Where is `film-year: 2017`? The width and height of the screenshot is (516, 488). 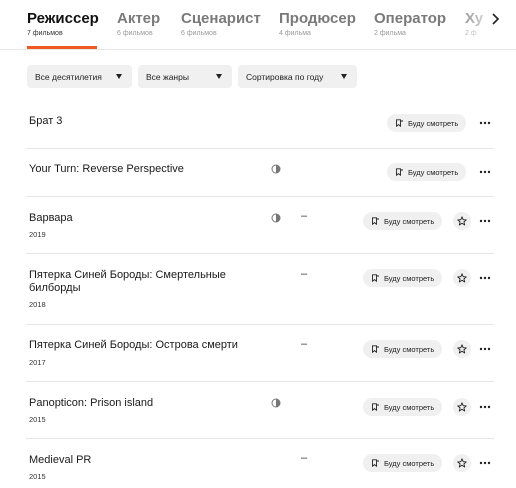 film-year: 2017 is located at coordinates (37, 362).